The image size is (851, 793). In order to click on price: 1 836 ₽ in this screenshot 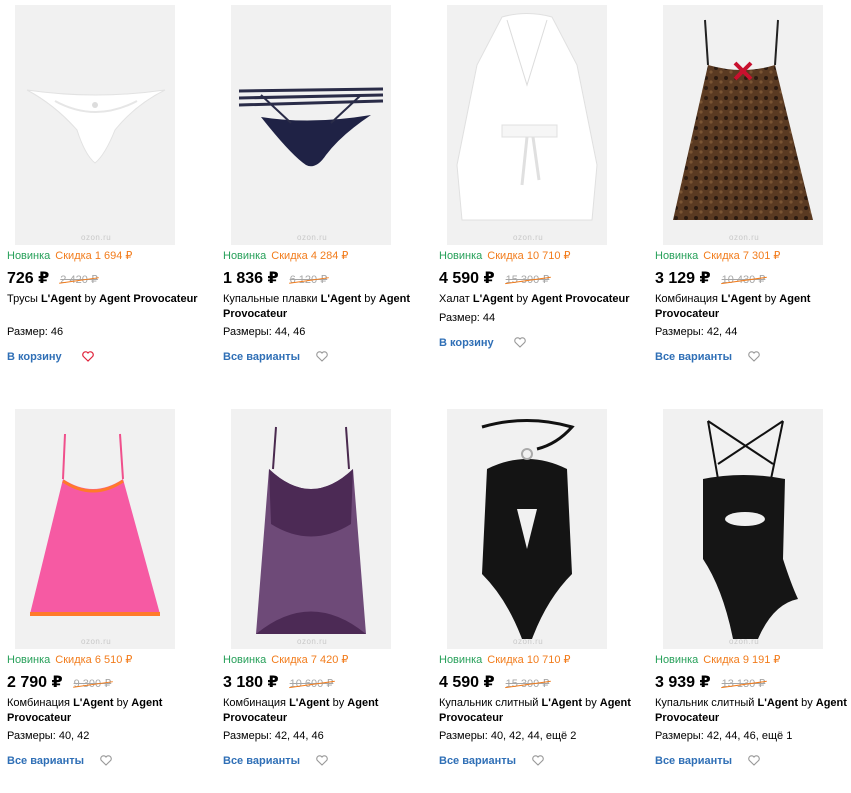, I will do `click(251, 278)`.